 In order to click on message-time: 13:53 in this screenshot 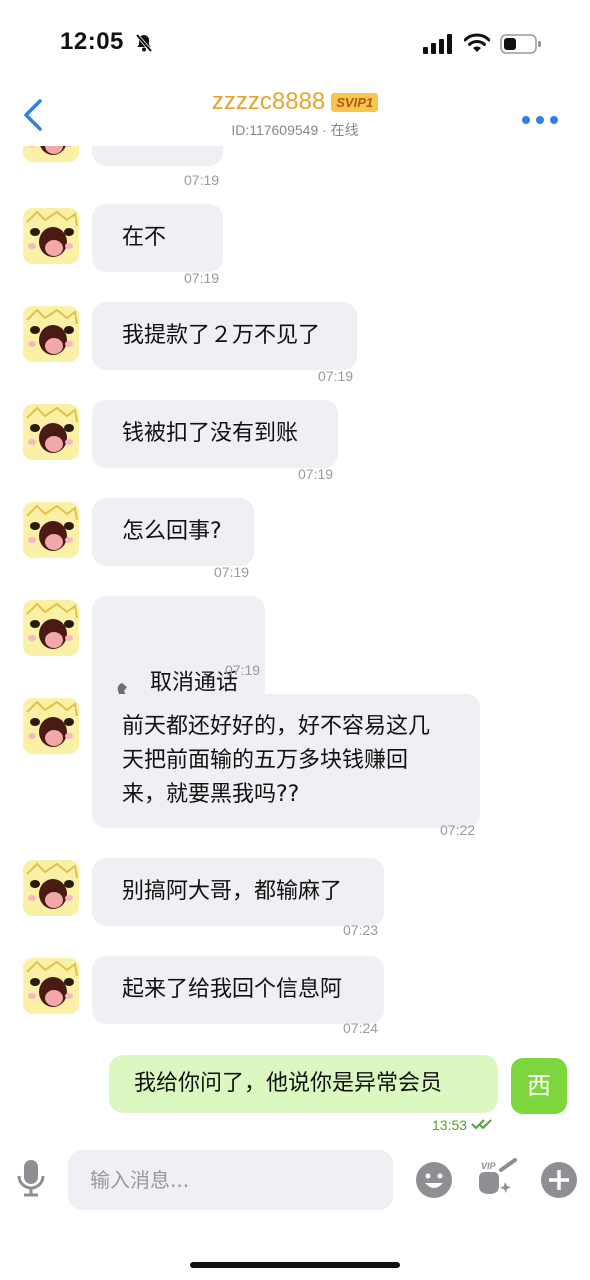, I will do `click(450, 1125)`.